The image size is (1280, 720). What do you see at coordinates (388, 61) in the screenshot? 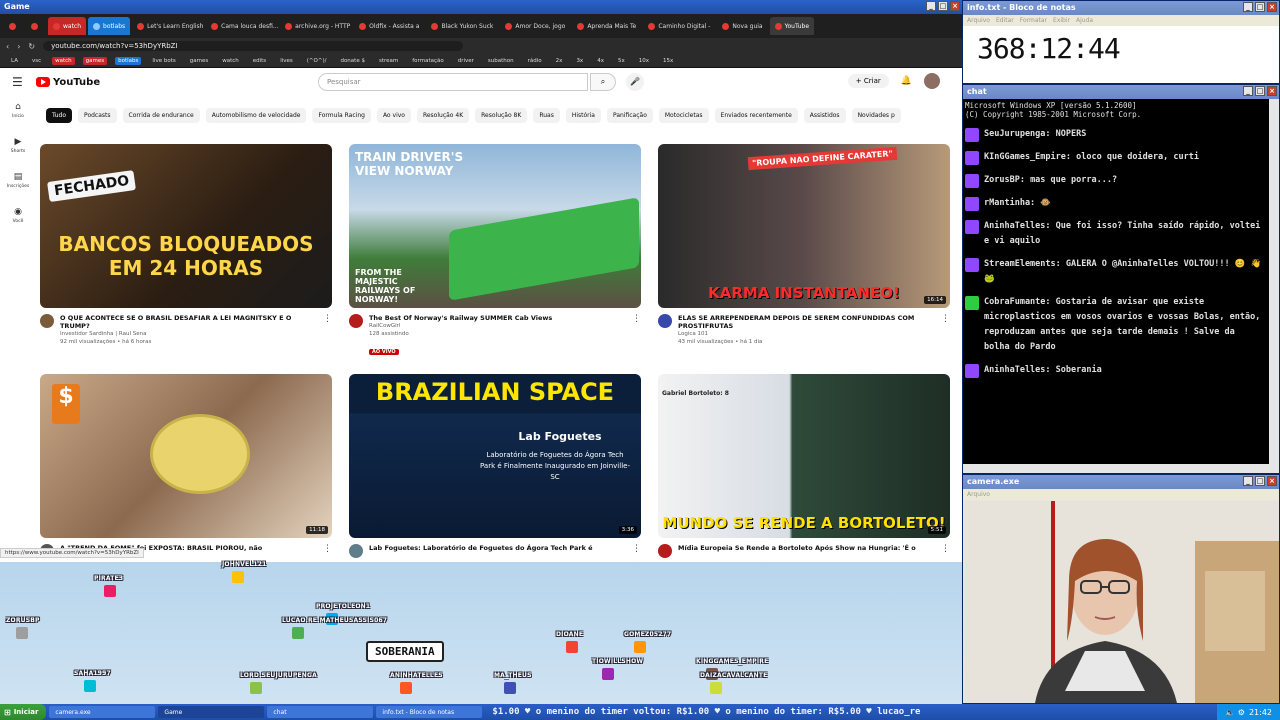
I see `bookmark-item: stream` at bounding box center [388, 61].